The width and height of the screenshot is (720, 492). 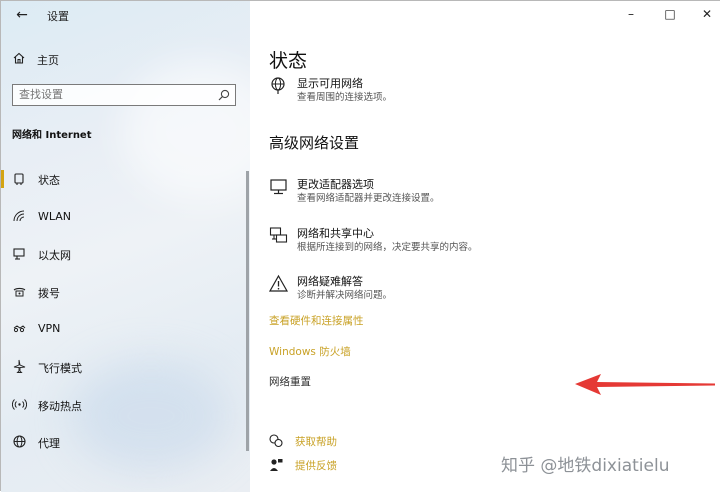 What do you see at coordinates (279, 283) in the screenshot?
I see `warning-triangle-icon` at bounding box center [279, 283].